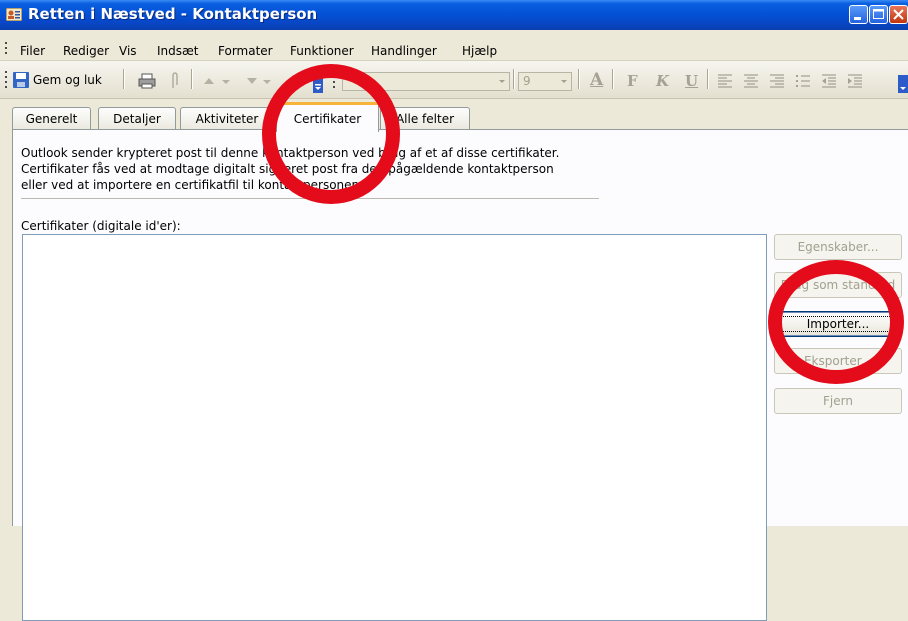 This screenshot has height=621, width=908. I want to click on tab-detaljer: Detaljer, so click(137, 119).